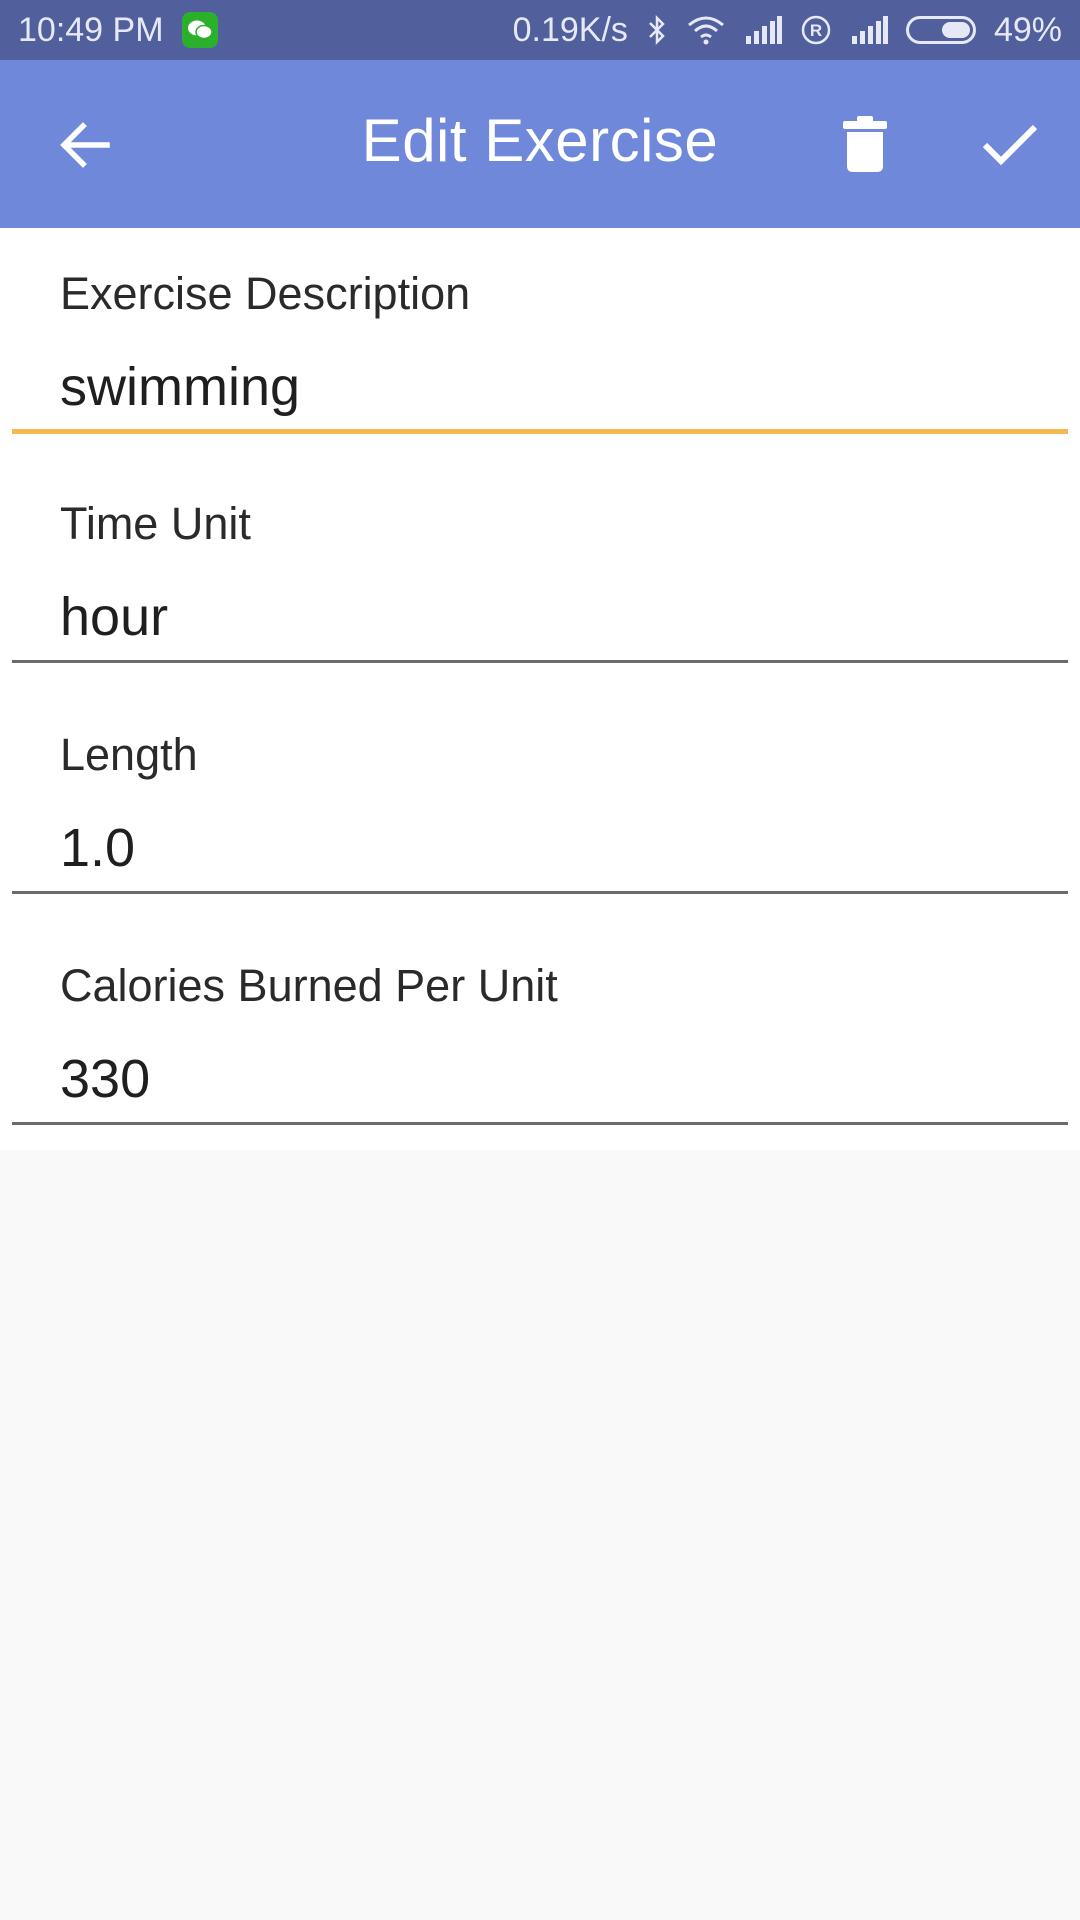  I want to click on roaming-icon: R, so click(816, 30).